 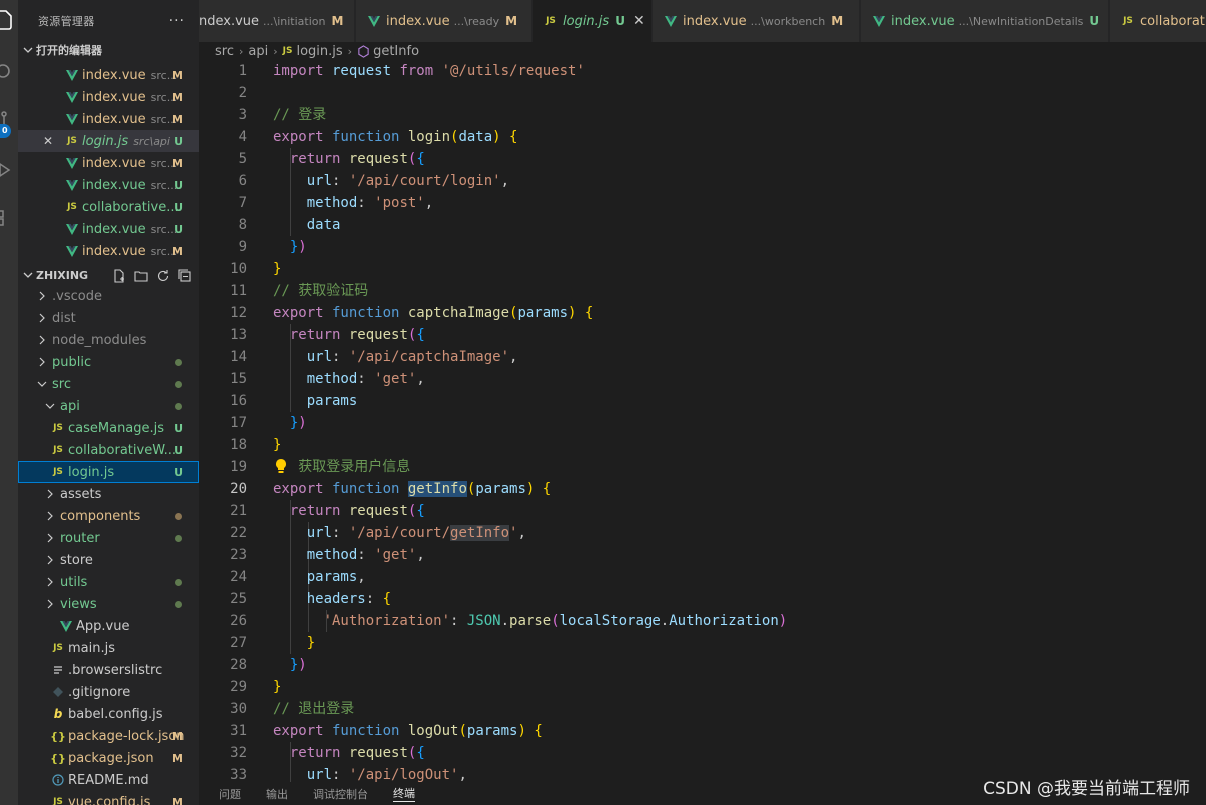 I want to click on run-debug-icon, so click(x=9, y=170).